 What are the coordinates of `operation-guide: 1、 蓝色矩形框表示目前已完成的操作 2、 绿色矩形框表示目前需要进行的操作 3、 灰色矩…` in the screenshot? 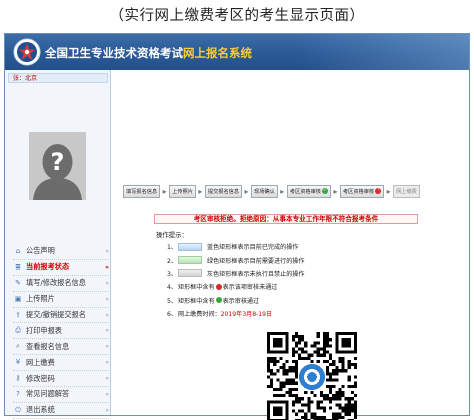 It's located at (297, 280).